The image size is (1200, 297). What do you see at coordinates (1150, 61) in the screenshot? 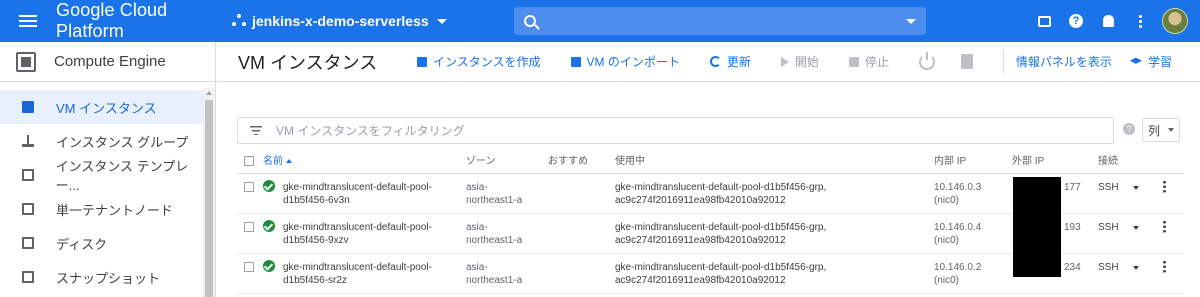
I see `learn-button: 学習` at bounding box center [1150, 61].